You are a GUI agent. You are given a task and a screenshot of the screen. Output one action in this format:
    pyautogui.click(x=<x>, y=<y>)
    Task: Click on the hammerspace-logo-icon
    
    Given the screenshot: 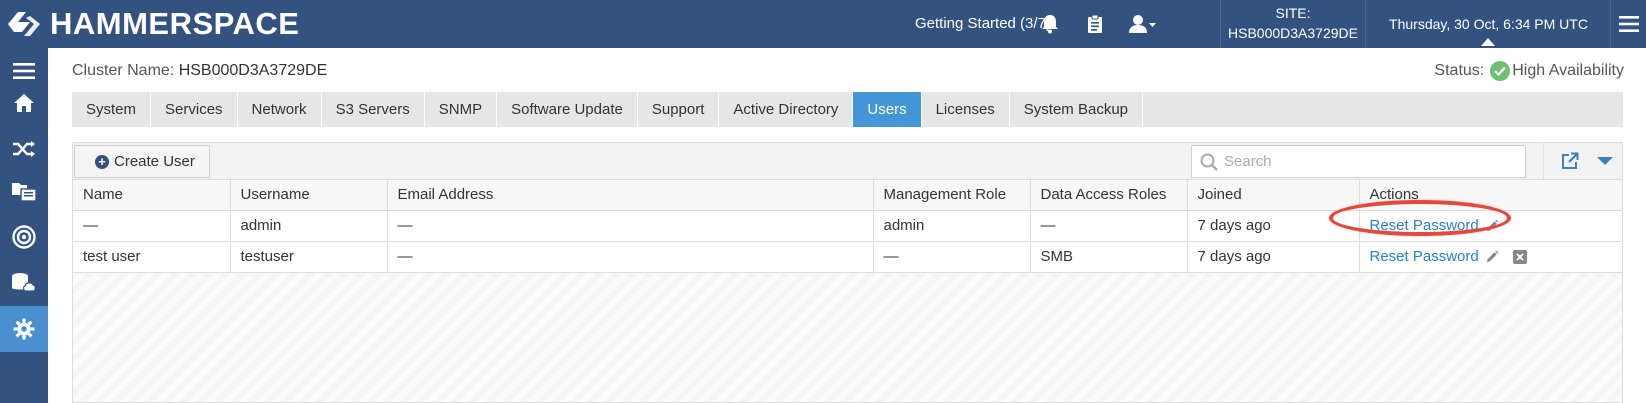 What is the action you would take?
    pyautogui.click(x=24, y=24)
    